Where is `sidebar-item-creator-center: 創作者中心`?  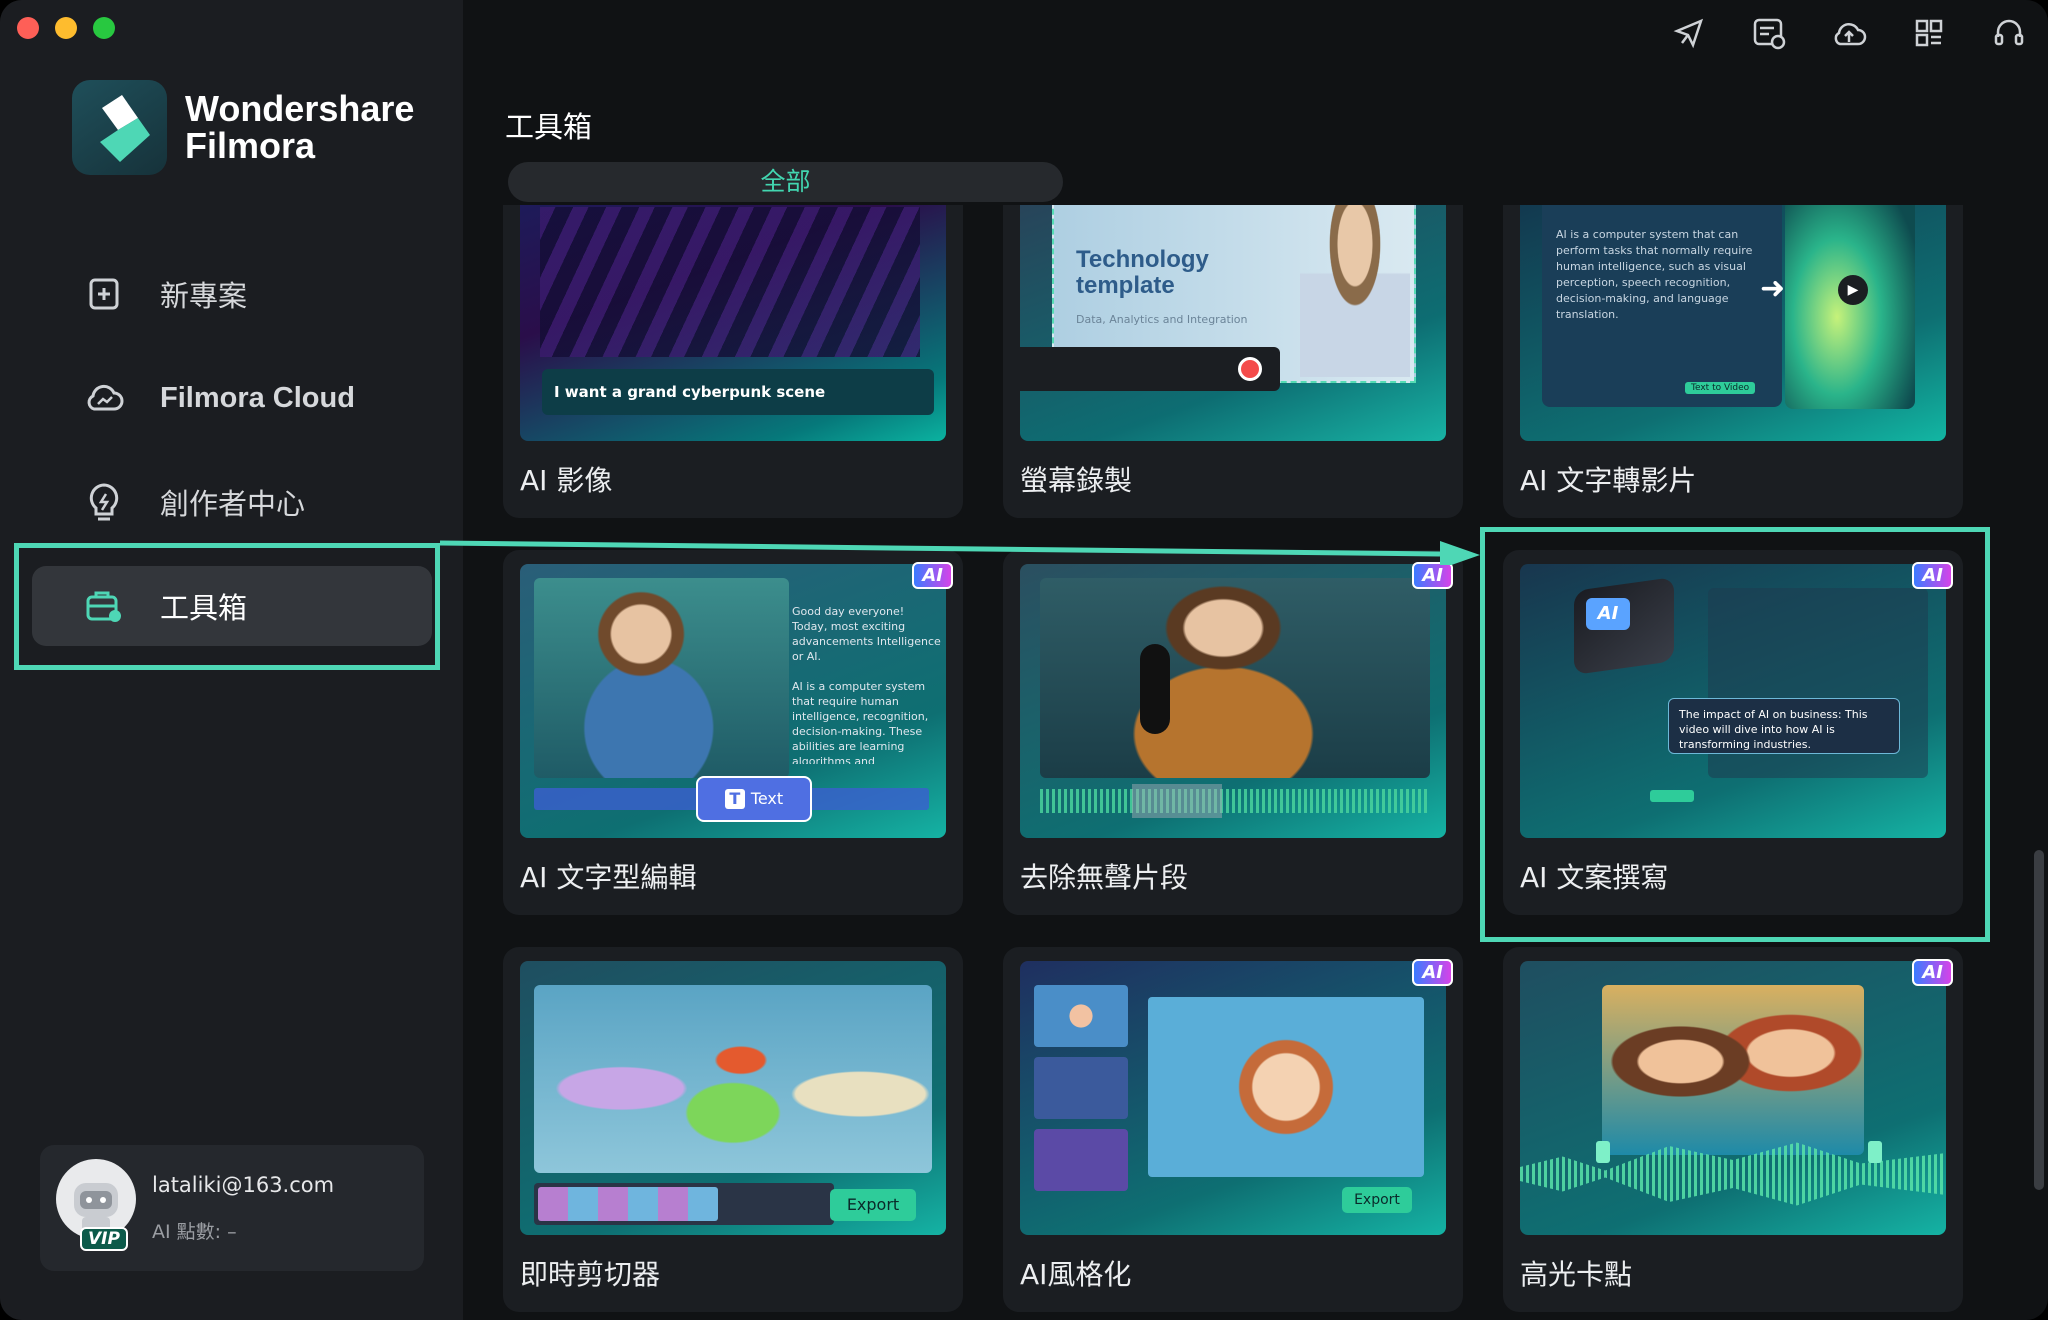
sidebar-item-creator-center: 創作者中心 is located at coordinates (232, 502).